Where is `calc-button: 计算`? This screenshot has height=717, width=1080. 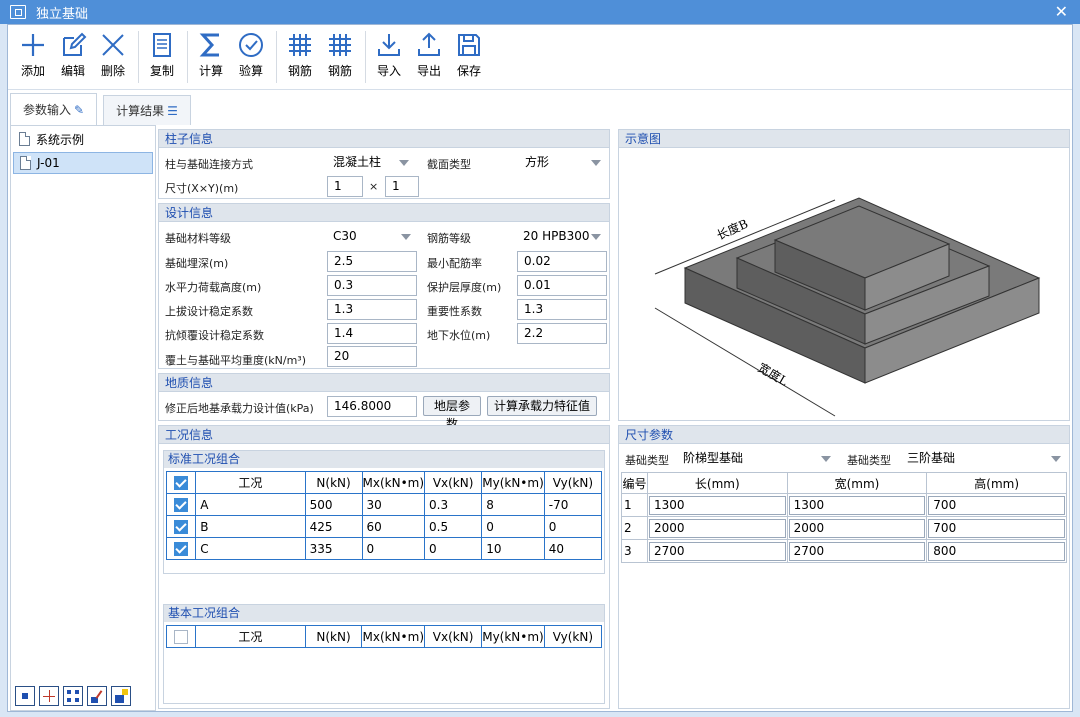
calc-button: 计算 is located at coordinates (211, 52).